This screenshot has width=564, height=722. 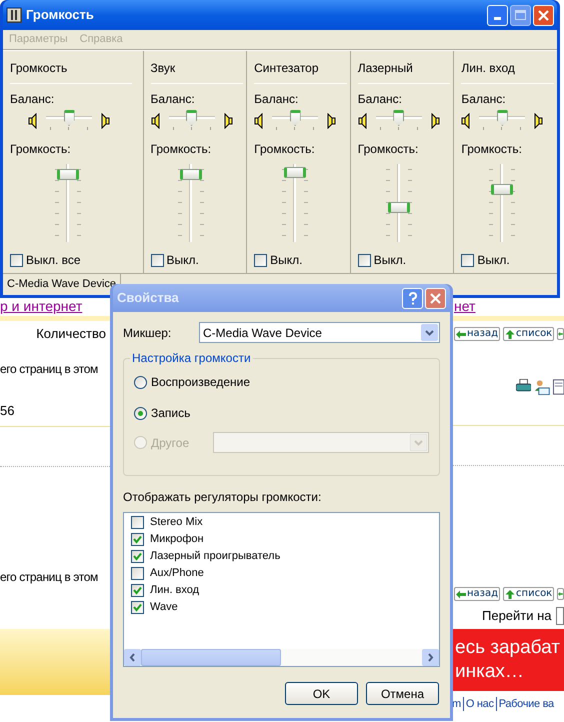 What do you see at coordinates (321, 442) in the screenshot?
I see `device-dropdown` at bounding box center [321, 442].